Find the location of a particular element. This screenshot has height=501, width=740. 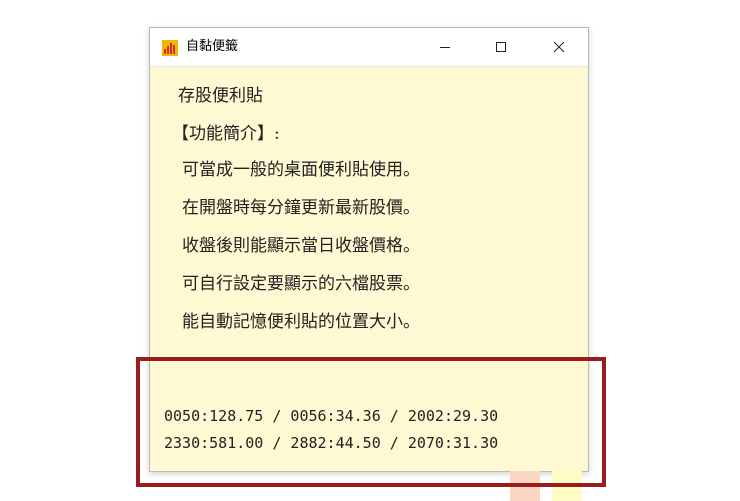

color-swatch-salmon is located at coordinates (525, 486).